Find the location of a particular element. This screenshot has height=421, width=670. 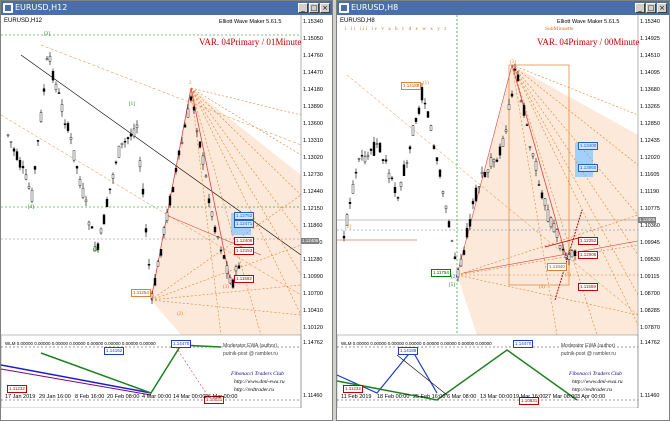

price-box: 1.13060 is located at coordinates (588, 168).